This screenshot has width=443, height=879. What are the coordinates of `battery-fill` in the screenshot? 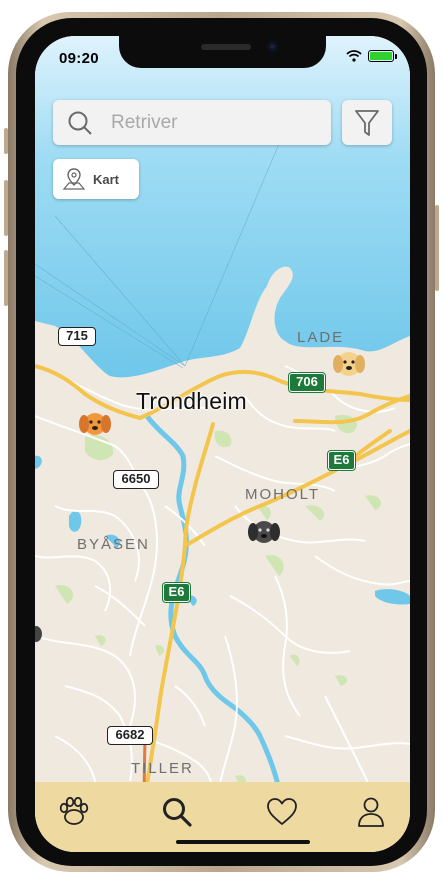 It's located at (381, 56).